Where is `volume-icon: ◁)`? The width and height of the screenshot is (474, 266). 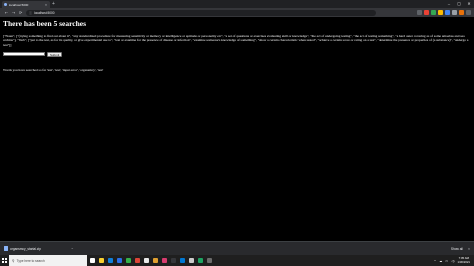
volume-icon: ◁) is located at coordinates (452, 261).